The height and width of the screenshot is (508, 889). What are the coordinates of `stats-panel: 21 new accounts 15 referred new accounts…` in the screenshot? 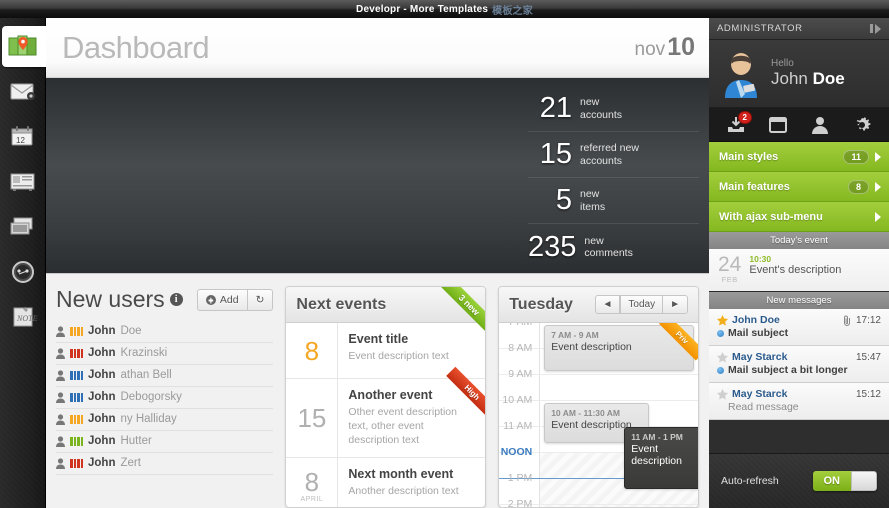 It's located at (612, 175).